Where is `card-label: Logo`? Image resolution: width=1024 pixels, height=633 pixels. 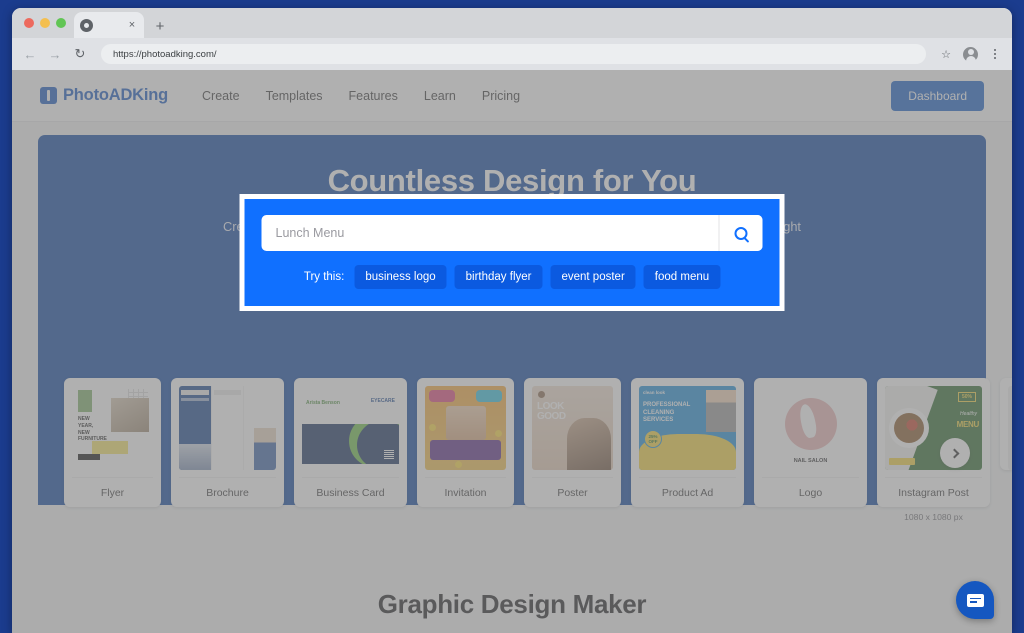 card-label: Logo is located at coordinates (810, 492).